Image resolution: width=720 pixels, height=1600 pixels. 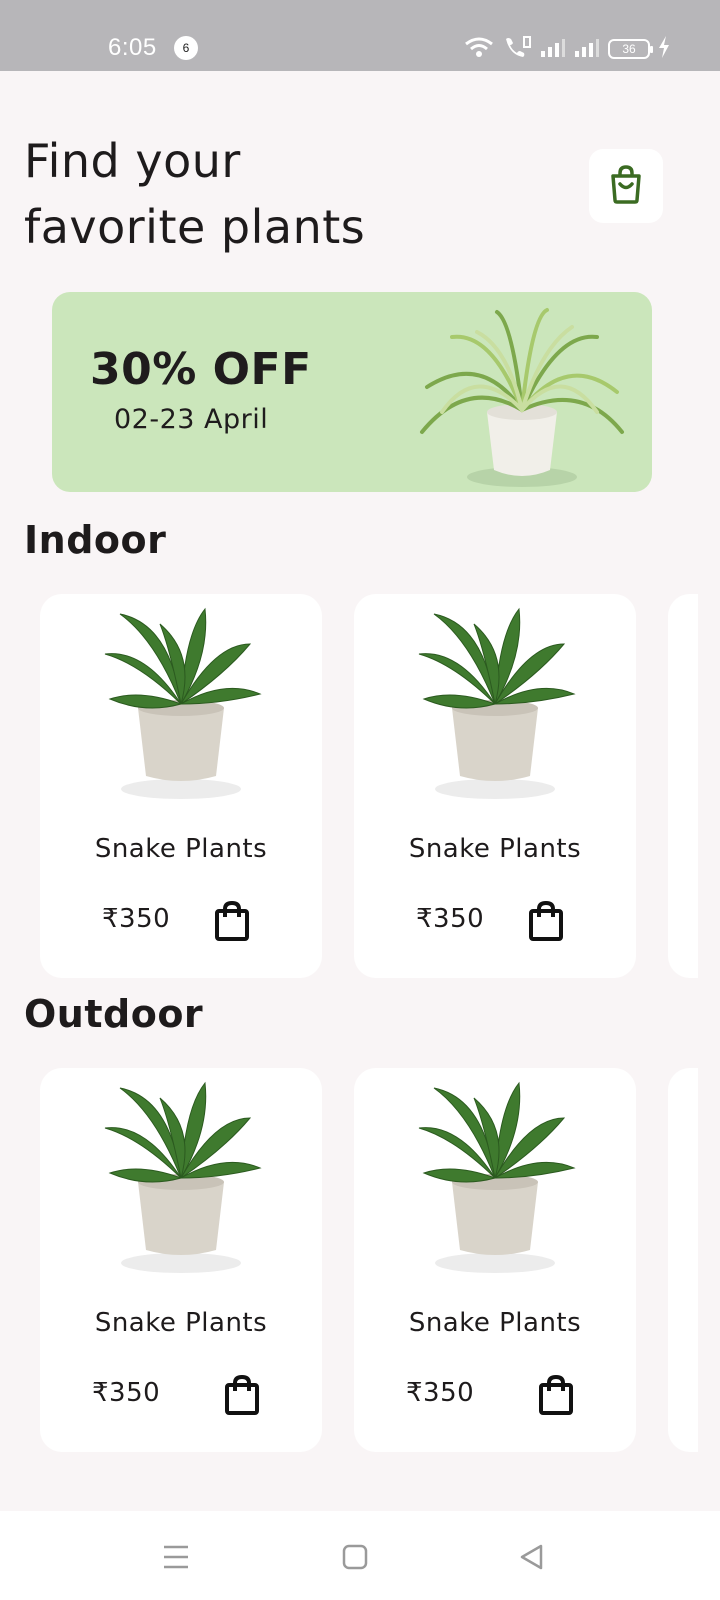 What do you see at coordinates (186, 48) in the screenshot?
I see `notification-count-badge: 6` at bounding box center [186, 48].